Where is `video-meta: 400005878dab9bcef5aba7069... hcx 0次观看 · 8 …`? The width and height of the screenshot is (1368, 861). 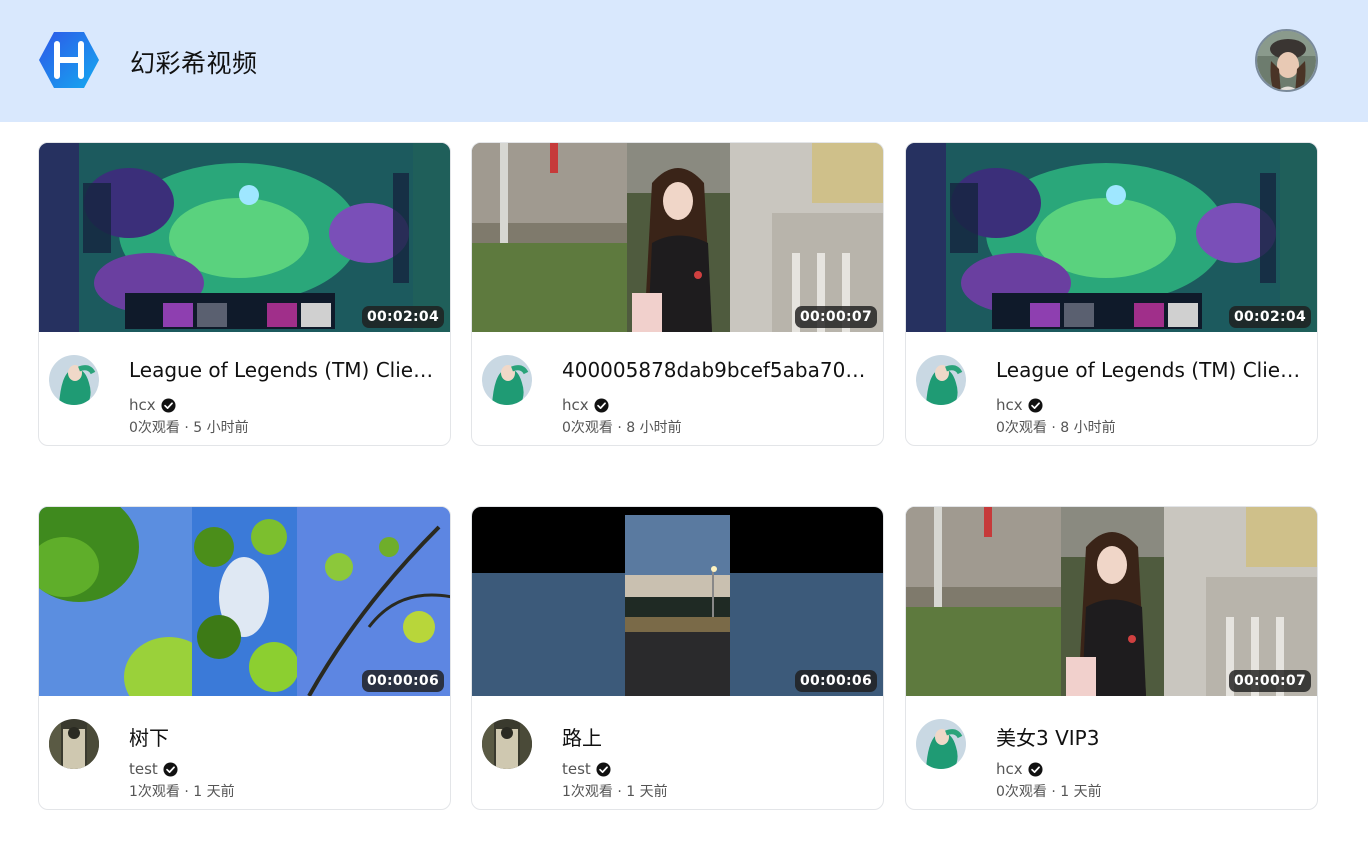 video-meta: 400005878dab9bcef5aba7069... hcx 0次观看 · 8 … is located at coordinates (677, 388).